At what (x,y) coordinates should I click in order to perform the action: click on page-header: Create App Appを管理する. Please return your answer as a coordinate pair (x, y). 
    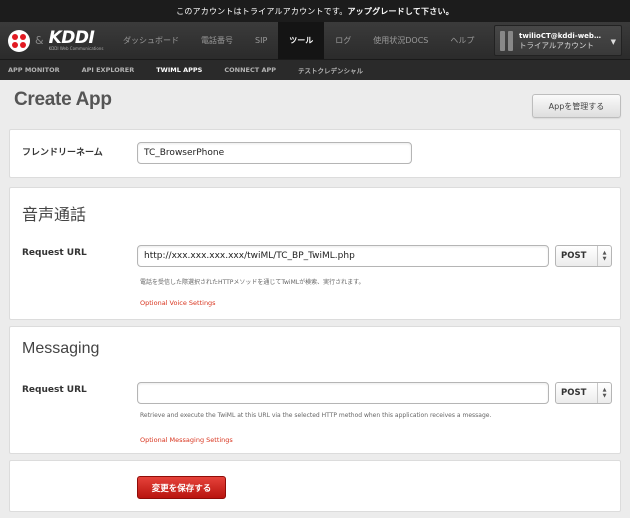
    Looking at the image, I should click on (315, 104).